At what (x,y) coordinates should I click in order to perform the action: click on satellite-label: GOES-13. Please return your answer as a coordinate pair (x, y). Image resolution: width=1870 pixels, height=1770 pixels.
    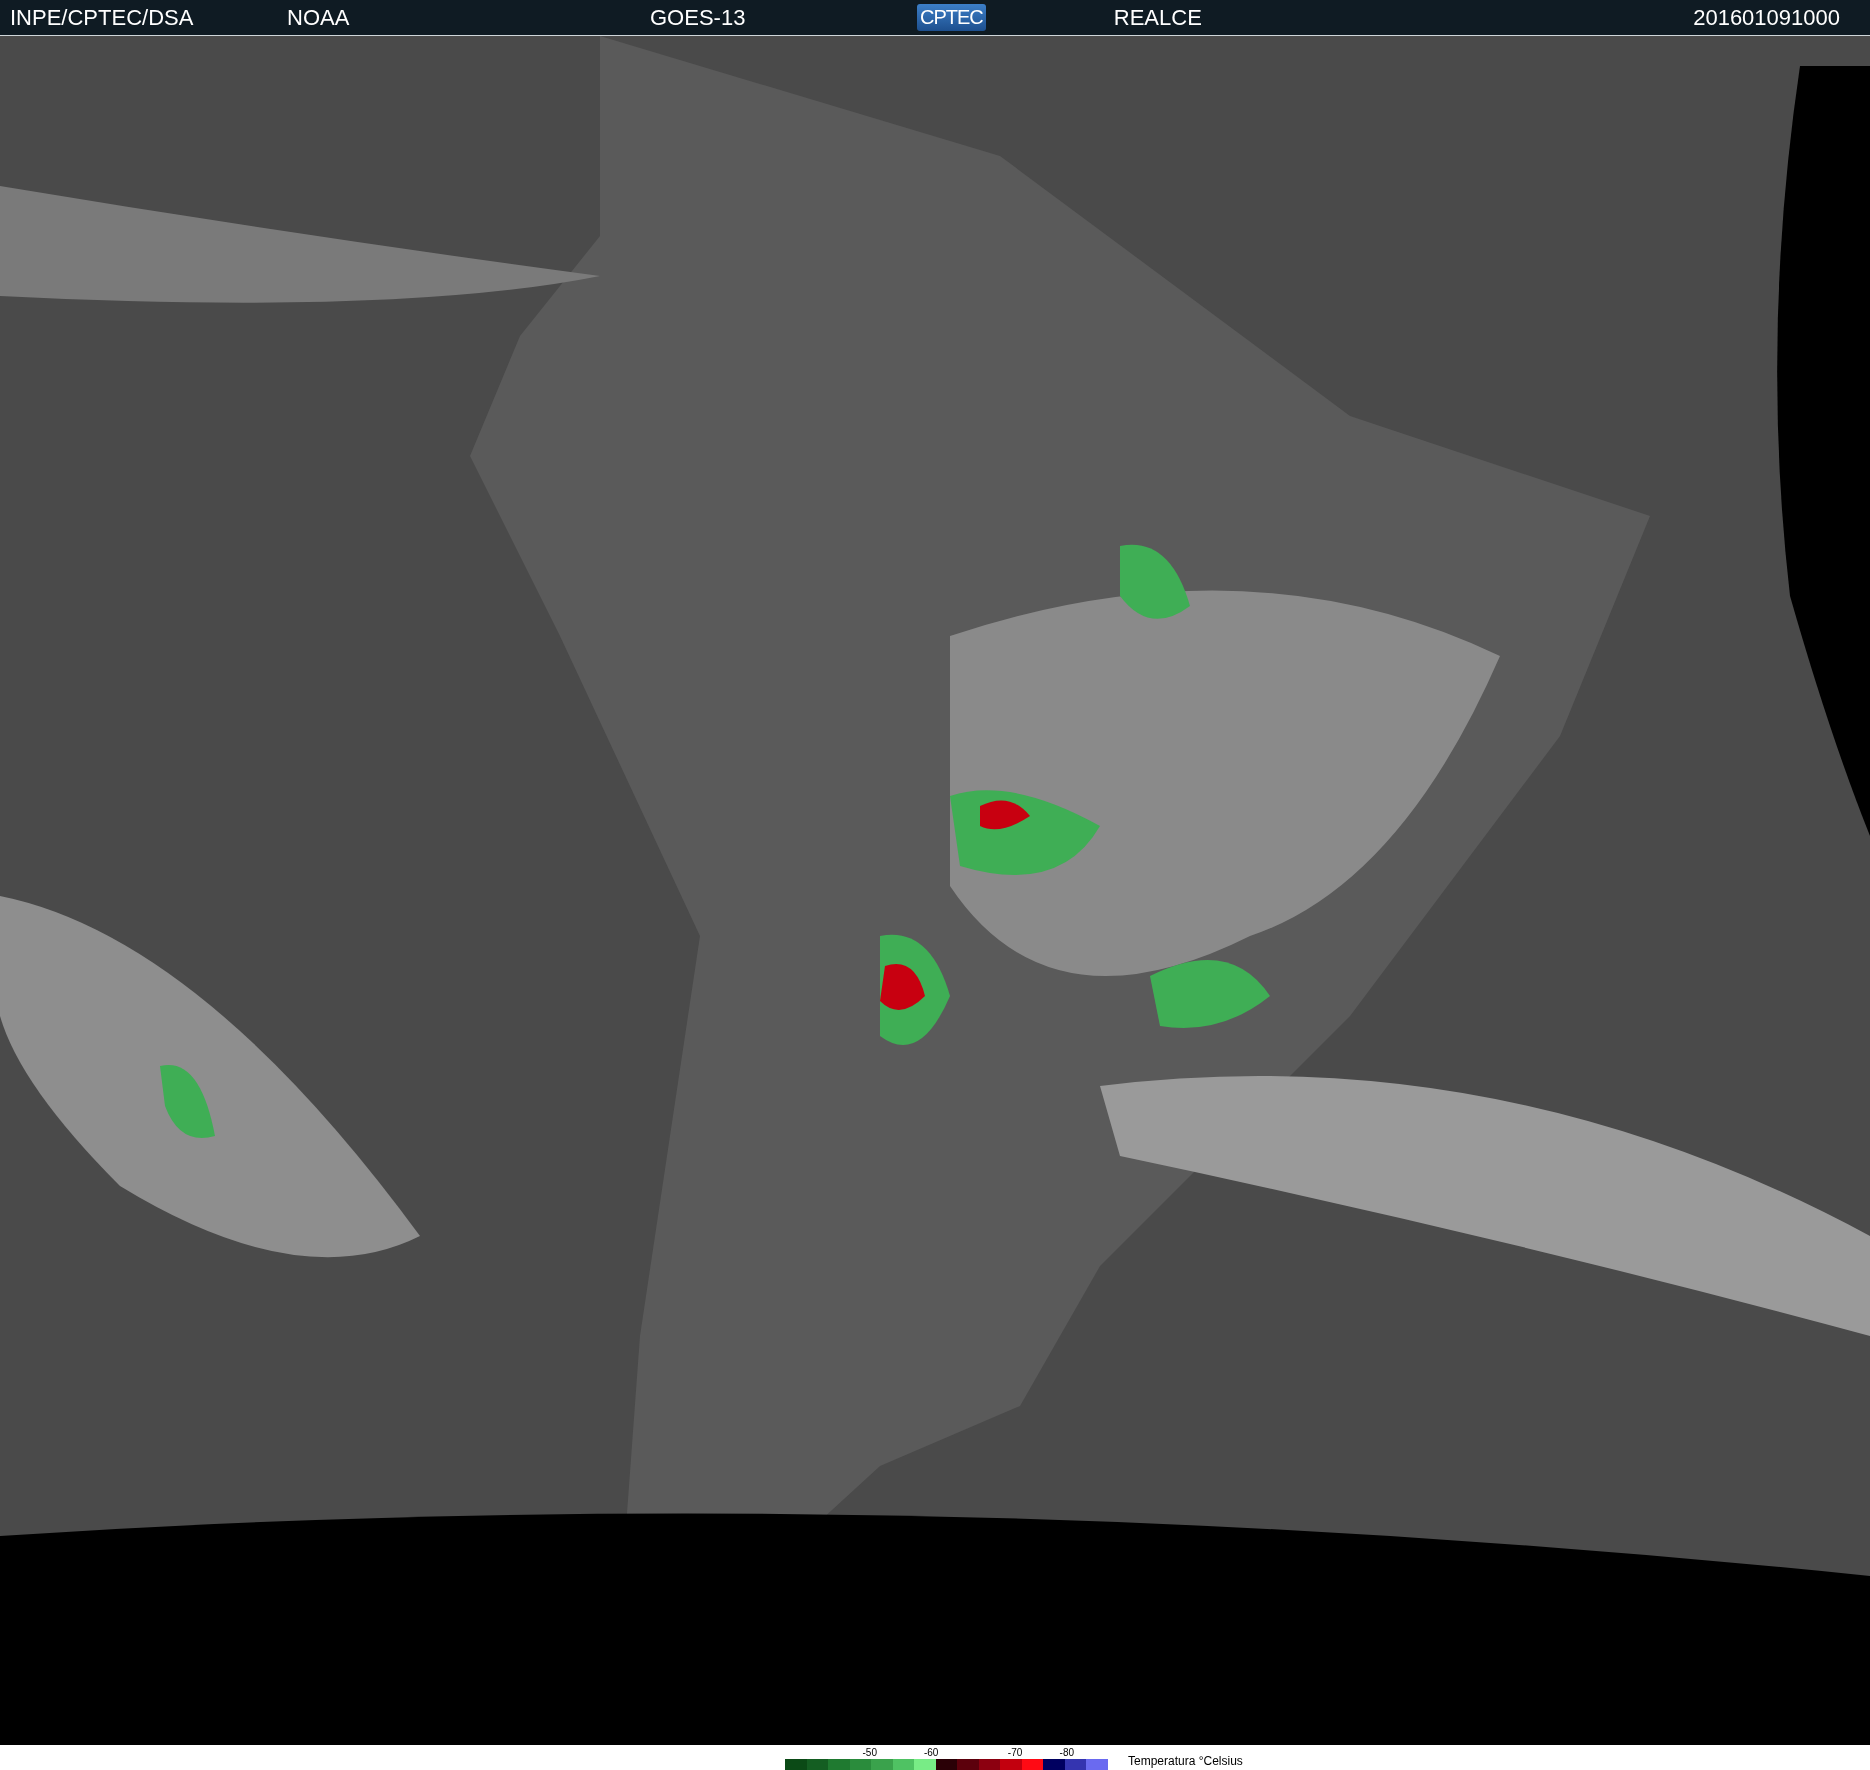
    Looking at the image, I should click on (698, 17).